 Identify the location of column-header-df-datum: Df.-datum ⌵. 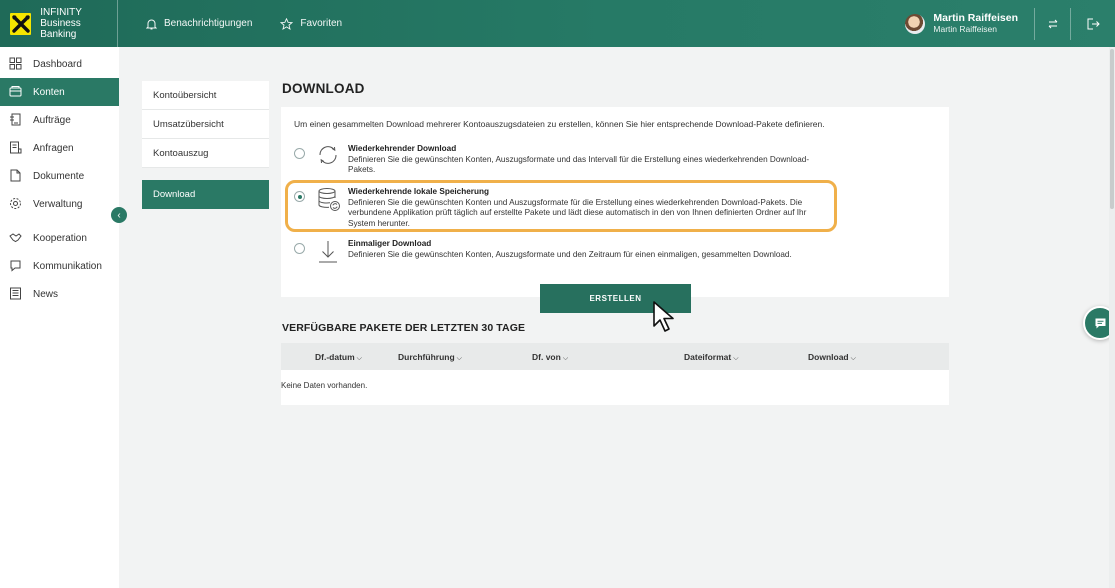
(338, 357).